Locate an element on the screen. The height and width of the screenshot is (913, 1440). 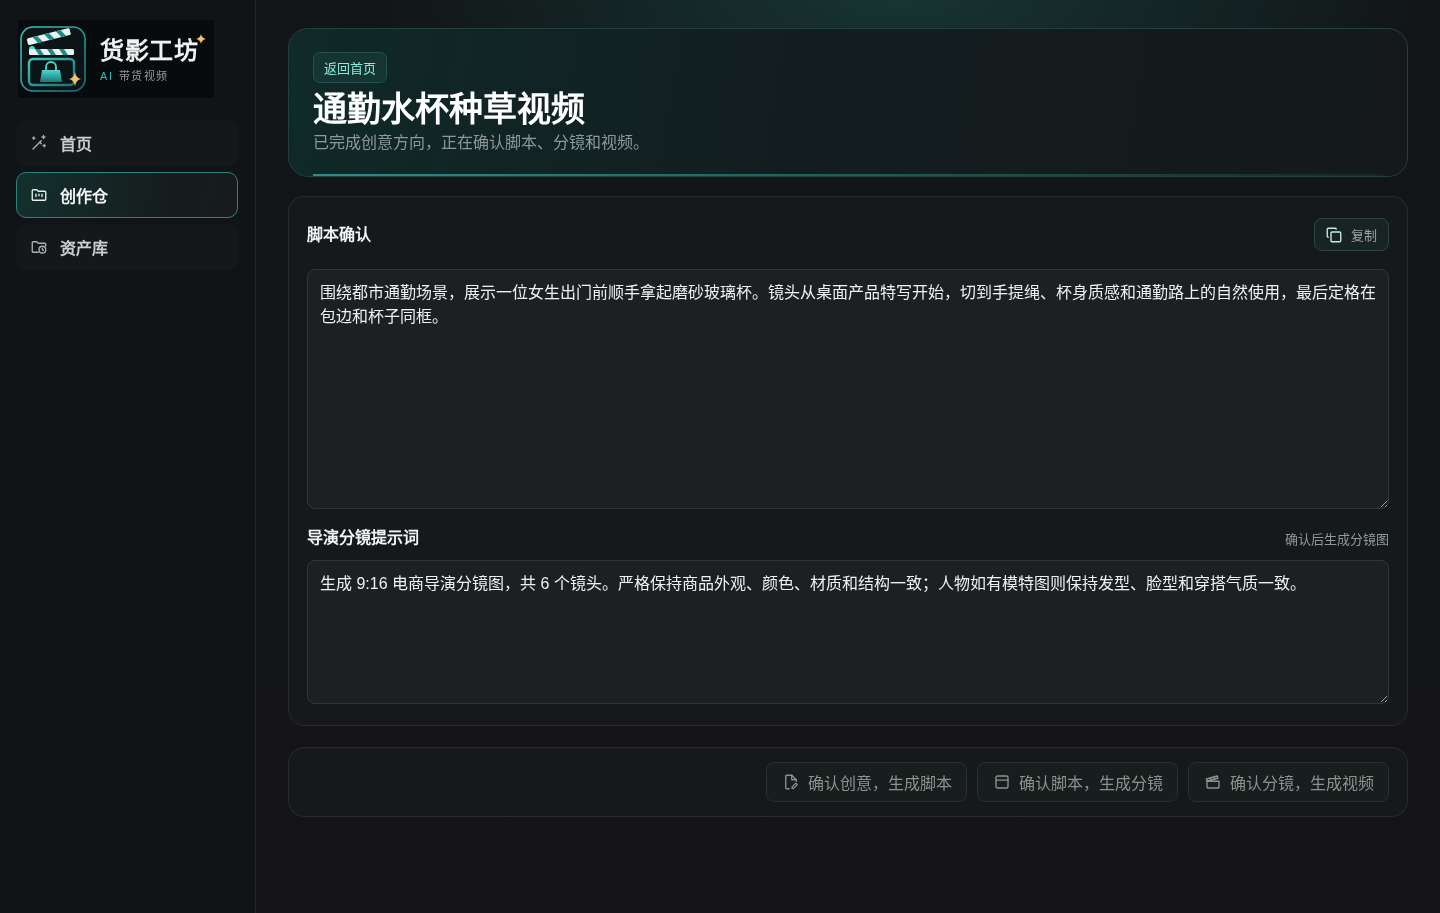
copy-button: 复制 is located at coordinates (1351, 234).